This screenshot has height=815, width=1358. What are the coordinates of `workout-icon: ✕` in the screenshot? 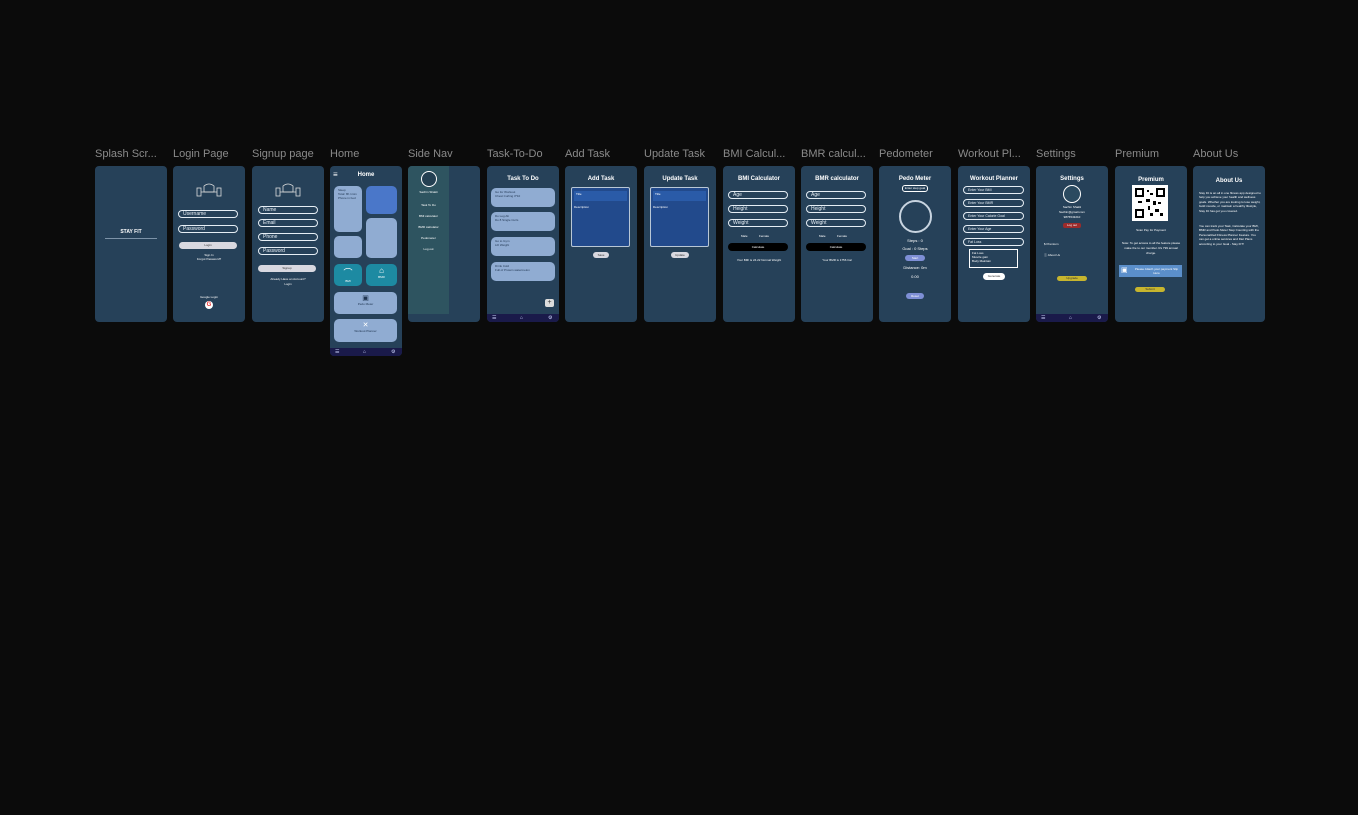 It's located at (365, 325).